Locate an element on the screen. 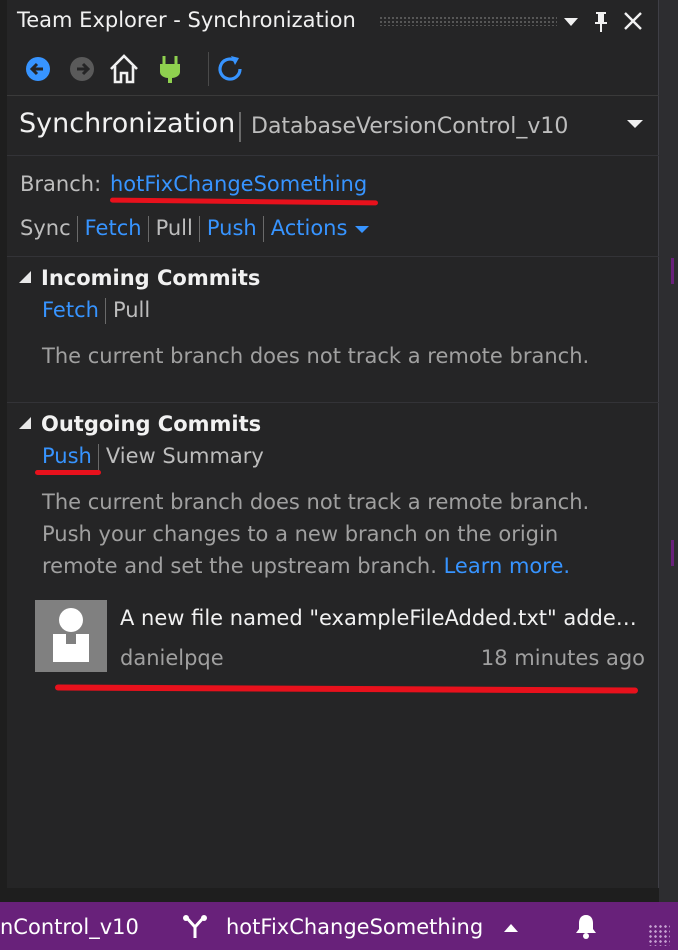  incoming-commits-header: Incoming Commits is located at coordinates (139, 278).